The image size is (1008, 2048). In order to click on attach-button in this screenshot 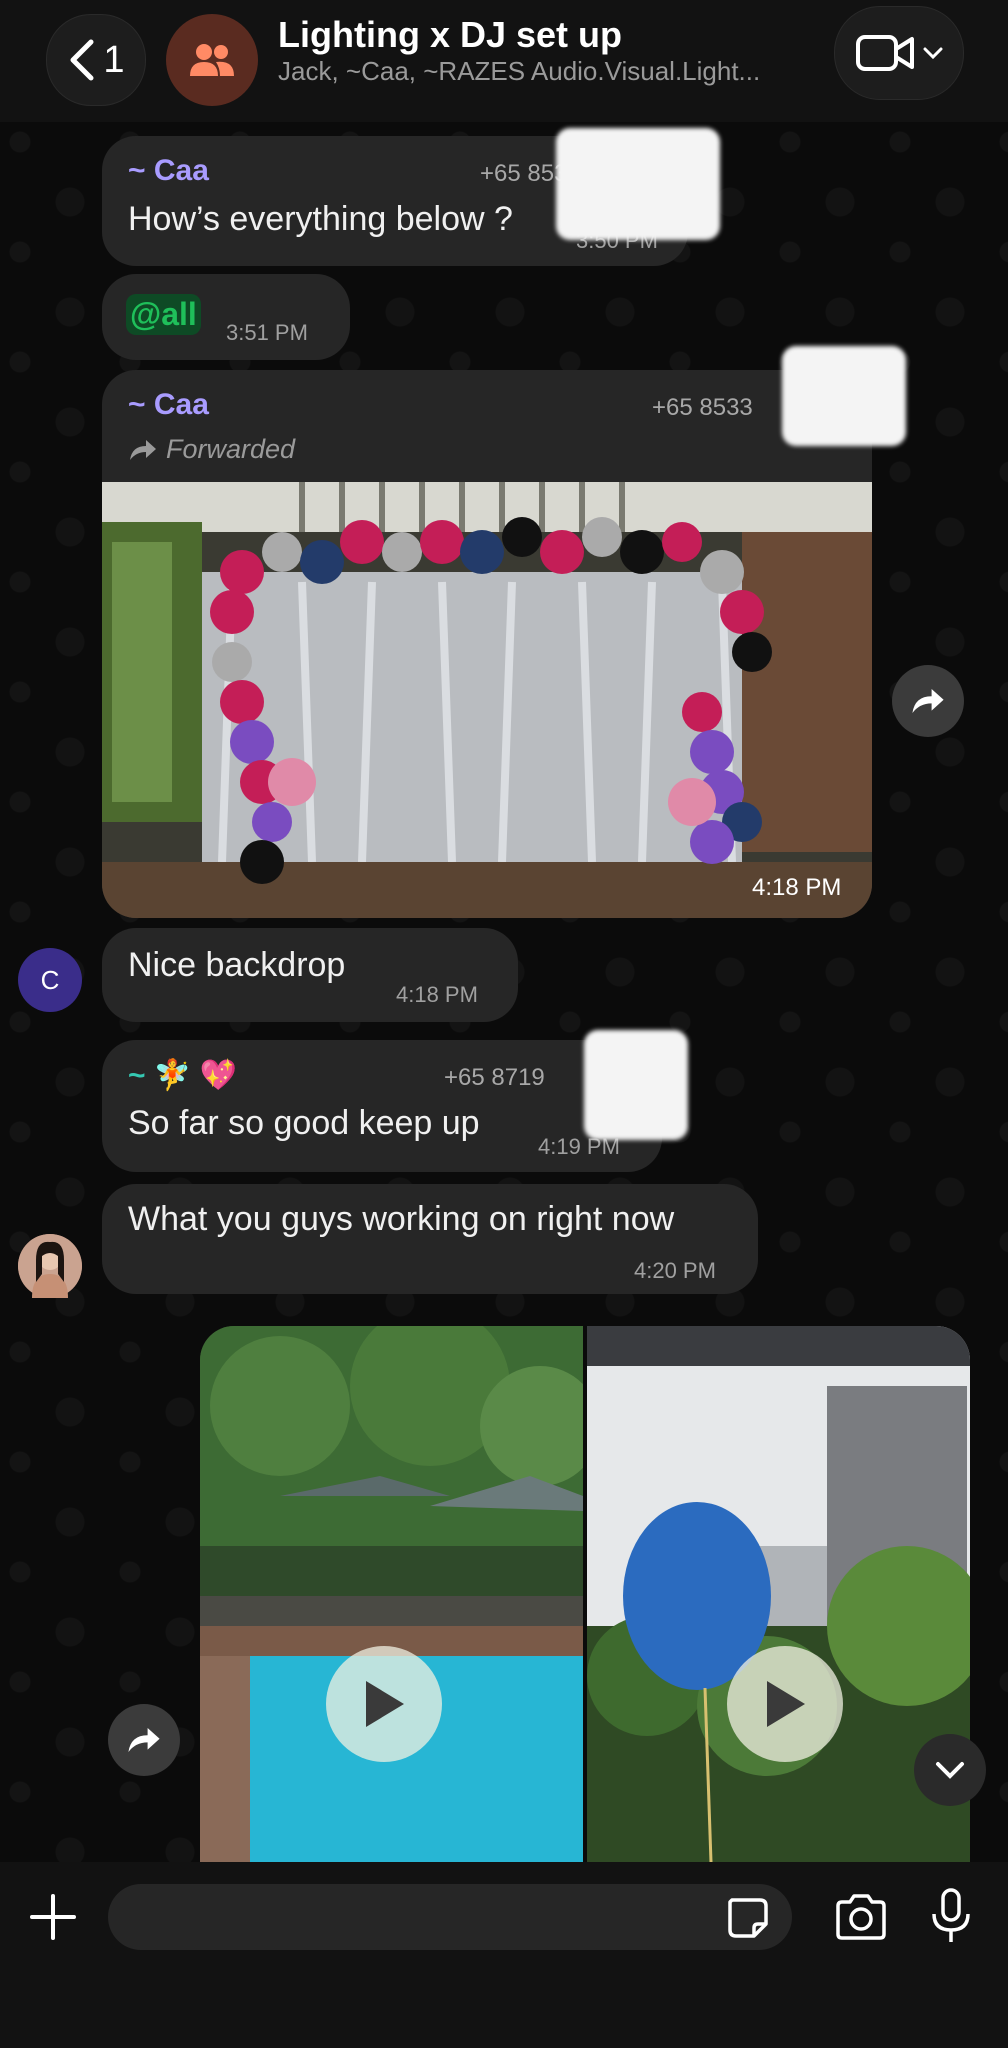, I will do `click(53, 1917)`.